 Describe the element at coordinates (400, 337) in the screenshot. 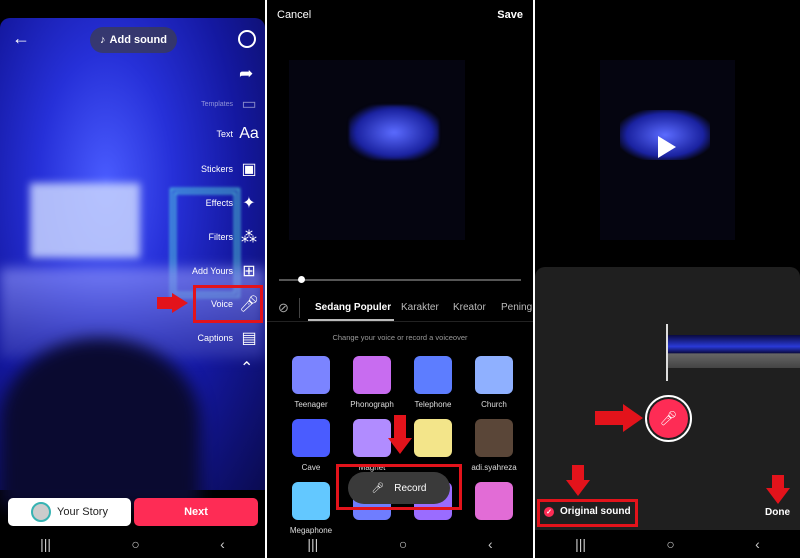

I see `subtitle: Change your voice or record a voiceover` at that location.